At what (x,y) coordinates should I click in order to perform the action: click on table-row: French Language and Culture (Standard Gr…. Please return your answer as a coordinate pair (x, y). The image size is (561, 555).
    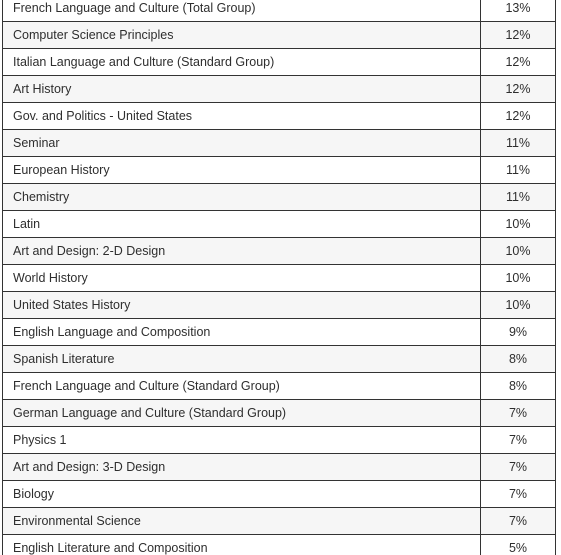
    Looking at the image, I should click on (279, 386).